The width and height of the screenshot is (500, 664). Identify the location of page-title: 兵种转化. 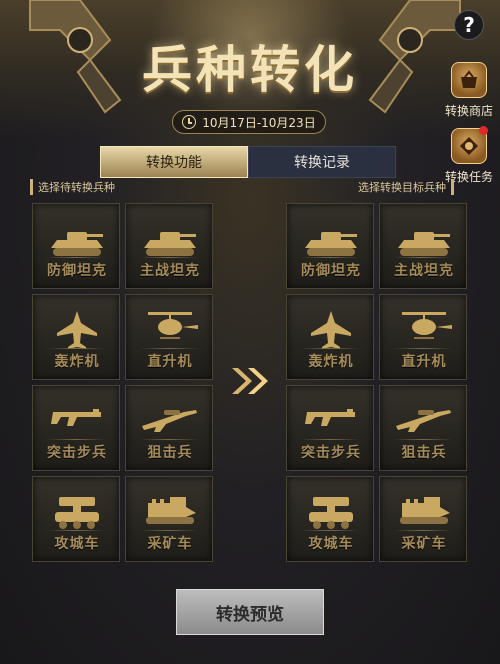
(250, 70).